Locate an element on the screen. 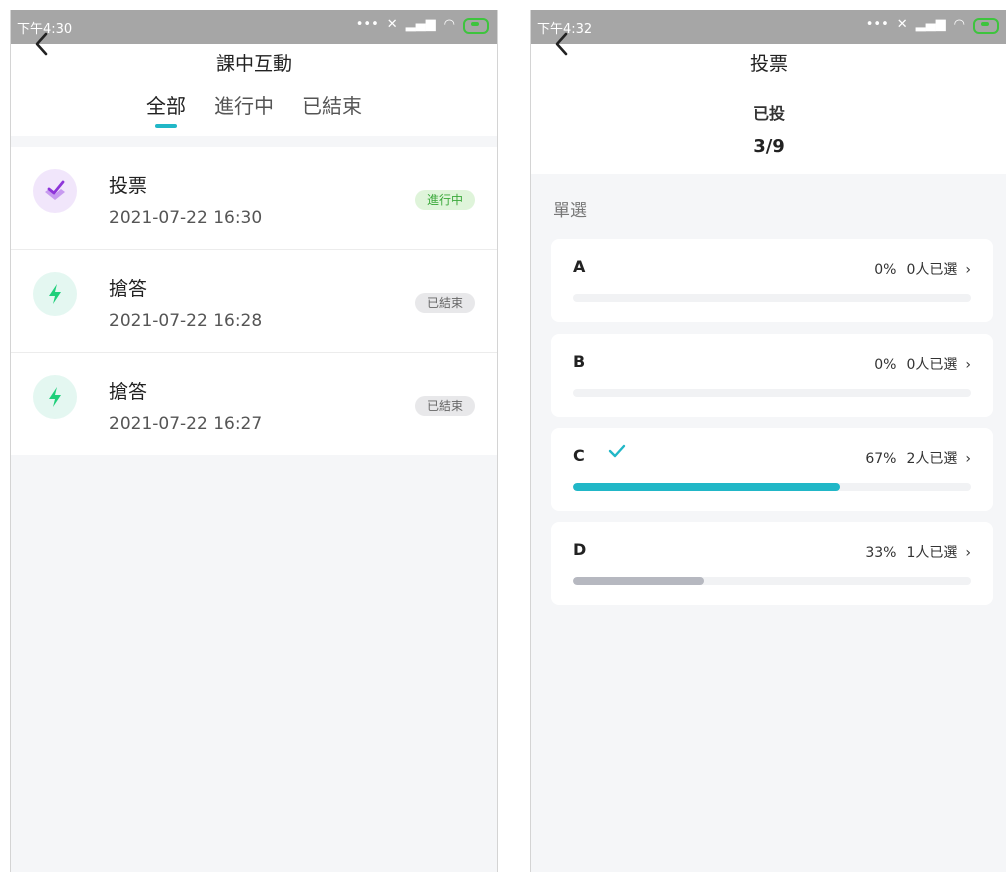  tab-in-progress: 進行中 is located at coordinates (244, 101).